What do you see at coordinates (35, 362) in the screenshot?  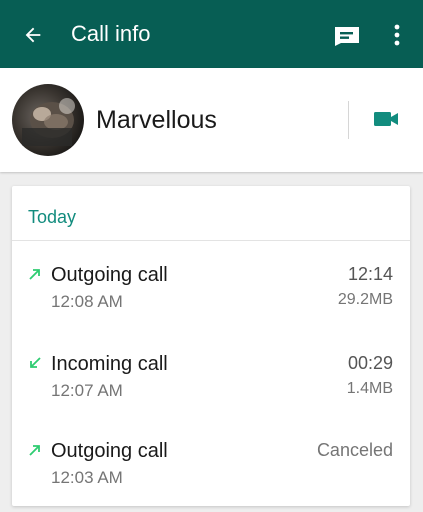 I see `incoming-arrow-icon` at bounding box center [35, 362].